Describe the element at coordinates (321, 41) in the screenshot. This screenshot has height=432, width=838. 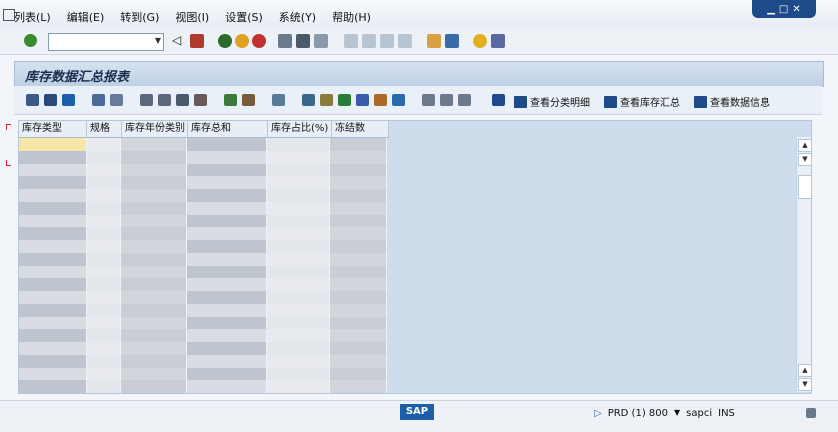
I see `find-next-icon` at that location.